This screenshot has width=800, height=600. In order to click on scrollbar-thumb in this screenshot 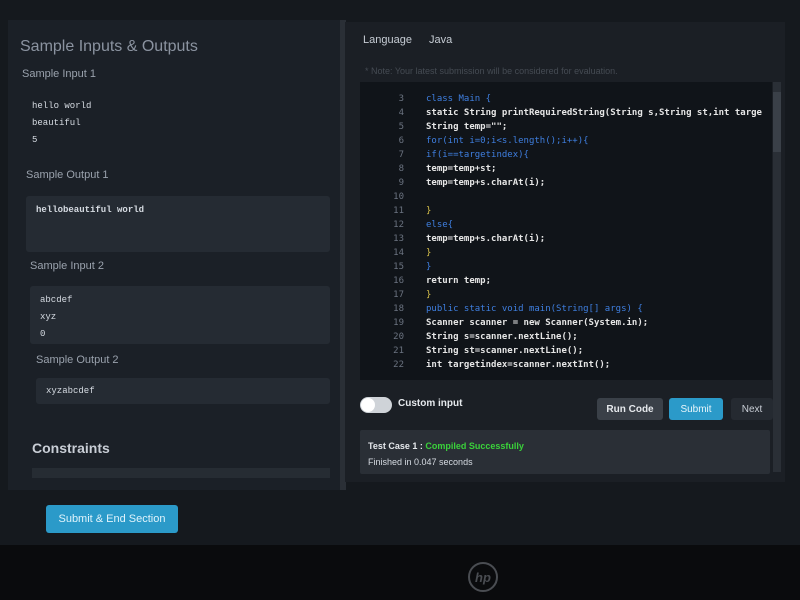, I will do `click(777, 122)`.